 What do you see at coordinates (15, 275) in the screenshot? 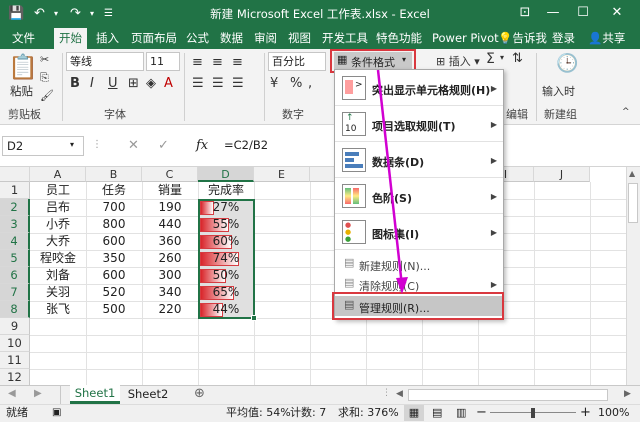
I see `row-header: 6` at bounding box center [15, 275].